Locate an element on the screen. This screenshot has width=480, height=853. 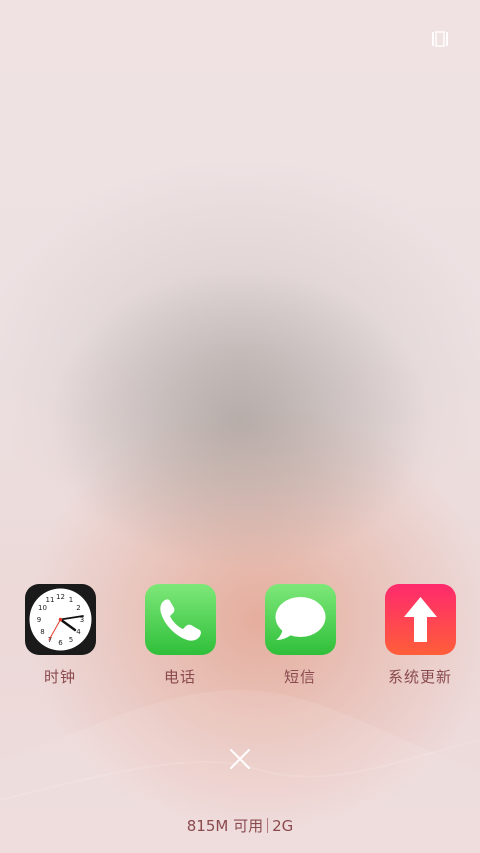
app-system-update-label: 系统更新 is located at coordinates (419, 677).